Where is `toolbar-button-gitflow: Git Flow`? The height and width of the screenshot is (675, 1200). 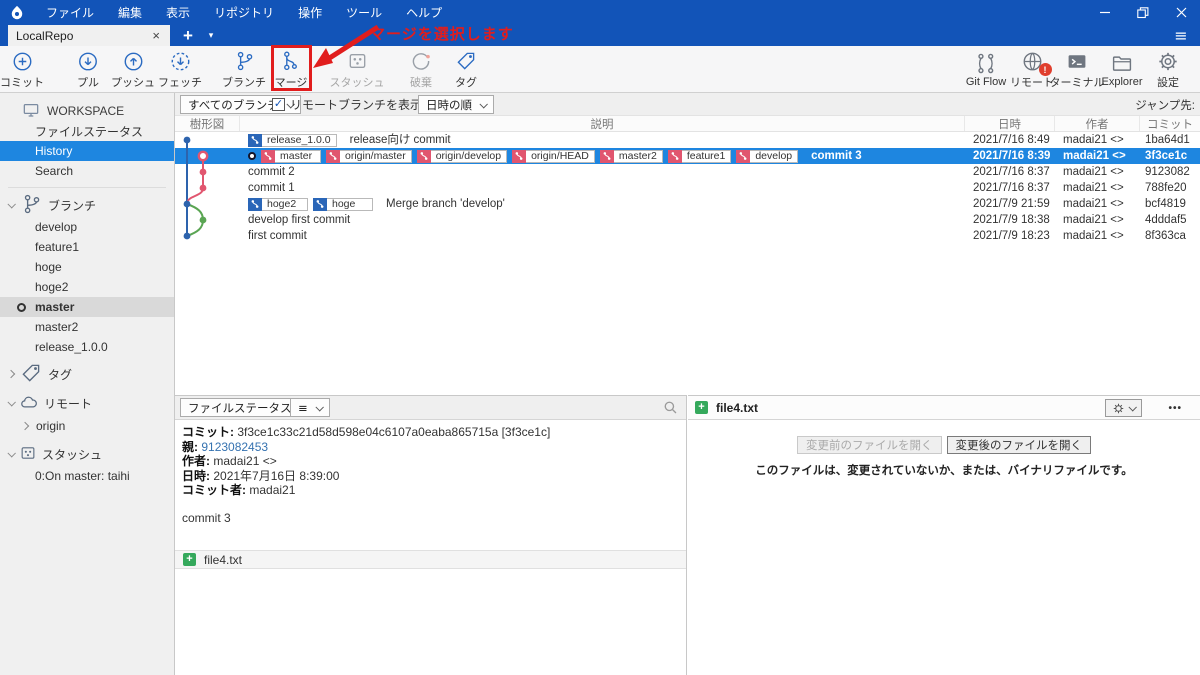
toolbar-button-gitflow: Git Flow is located at coordinates (986, 69).